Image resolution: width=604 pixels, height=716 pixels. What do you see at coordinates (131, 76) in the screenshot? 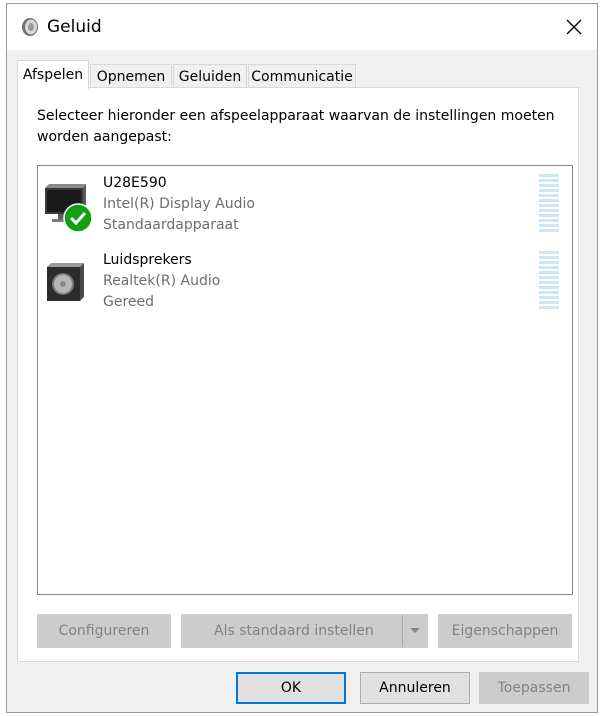
I see `tab-opnemen: Opnemen` at bounding box center [131, 76].